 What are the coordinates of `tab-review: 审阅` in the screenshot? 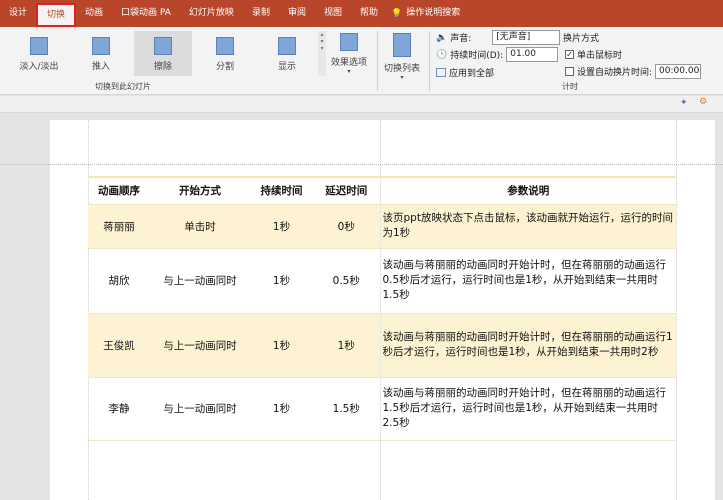 It's located at (297, 13).